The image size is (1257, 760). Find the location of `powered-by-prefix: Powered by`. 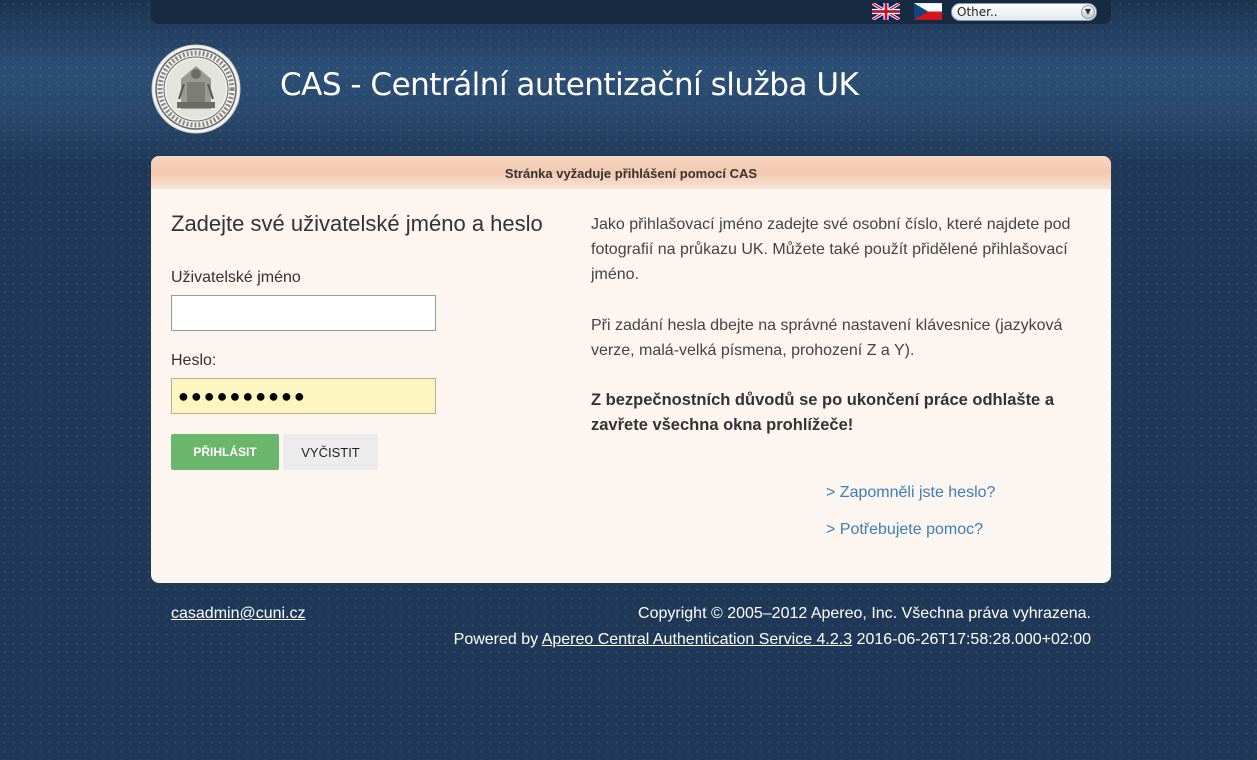

powered-by-prefix: Powered by is located at coordinates (497, 639).